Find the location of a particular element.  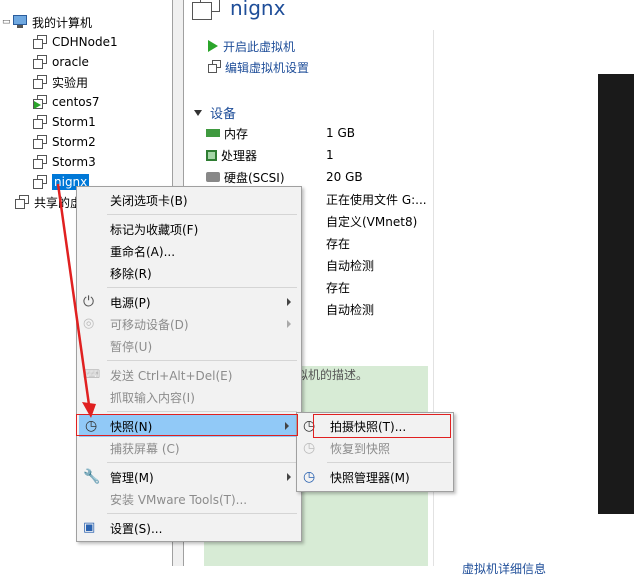

wrench-icon: 🔧 is located at coordinates (92, 477).